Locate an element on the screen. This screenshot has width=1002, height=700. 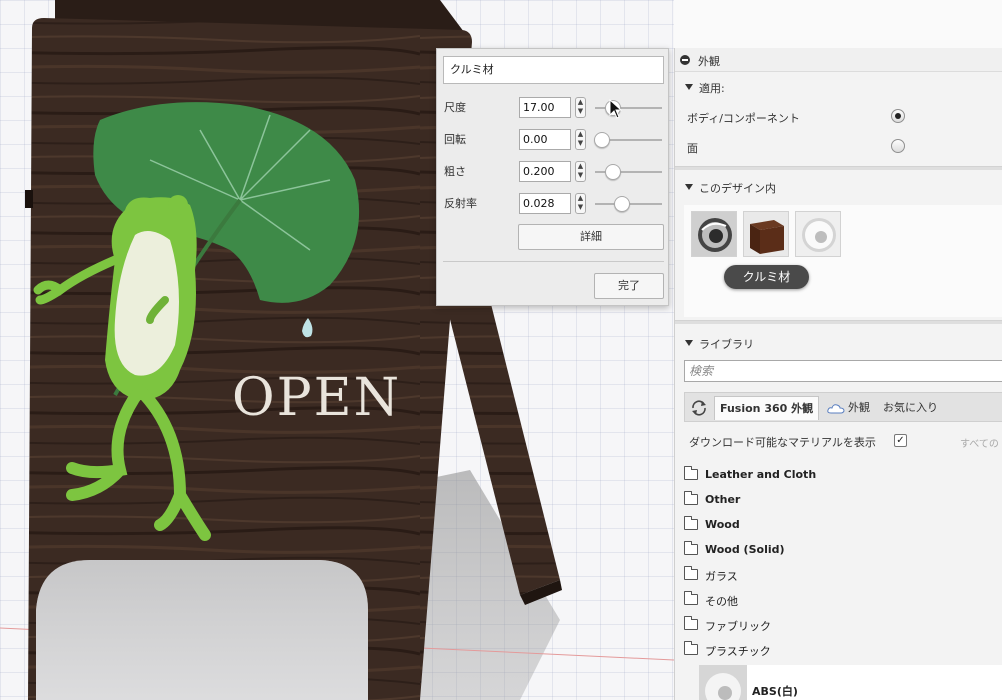
chrome-ring-icon is located at coordinates (714, 234).